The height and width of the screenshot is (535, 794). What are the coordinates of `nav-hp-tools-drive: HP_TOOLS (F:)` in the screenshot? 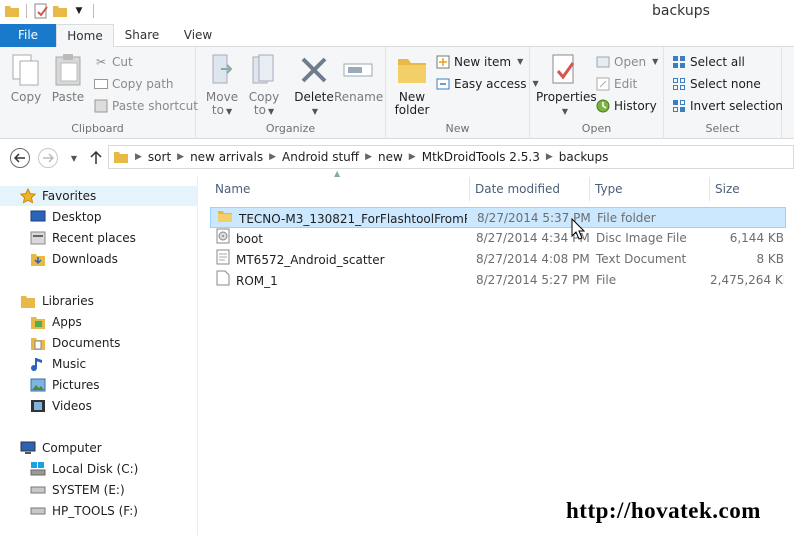 It's located at (99, 511).